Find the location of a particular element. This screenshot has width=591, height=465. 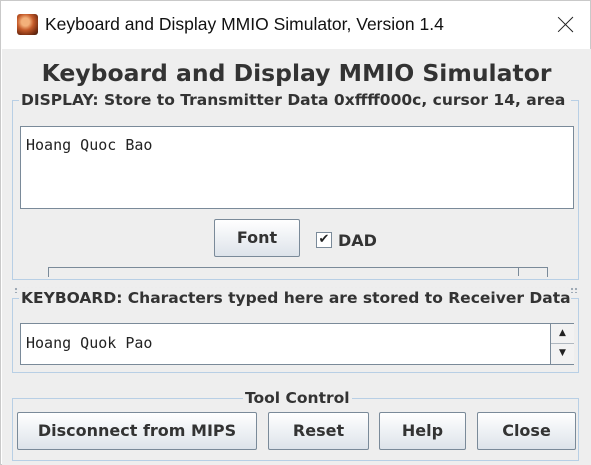

scroll-down-icon: ▼ is located at coordinates (562, 354).